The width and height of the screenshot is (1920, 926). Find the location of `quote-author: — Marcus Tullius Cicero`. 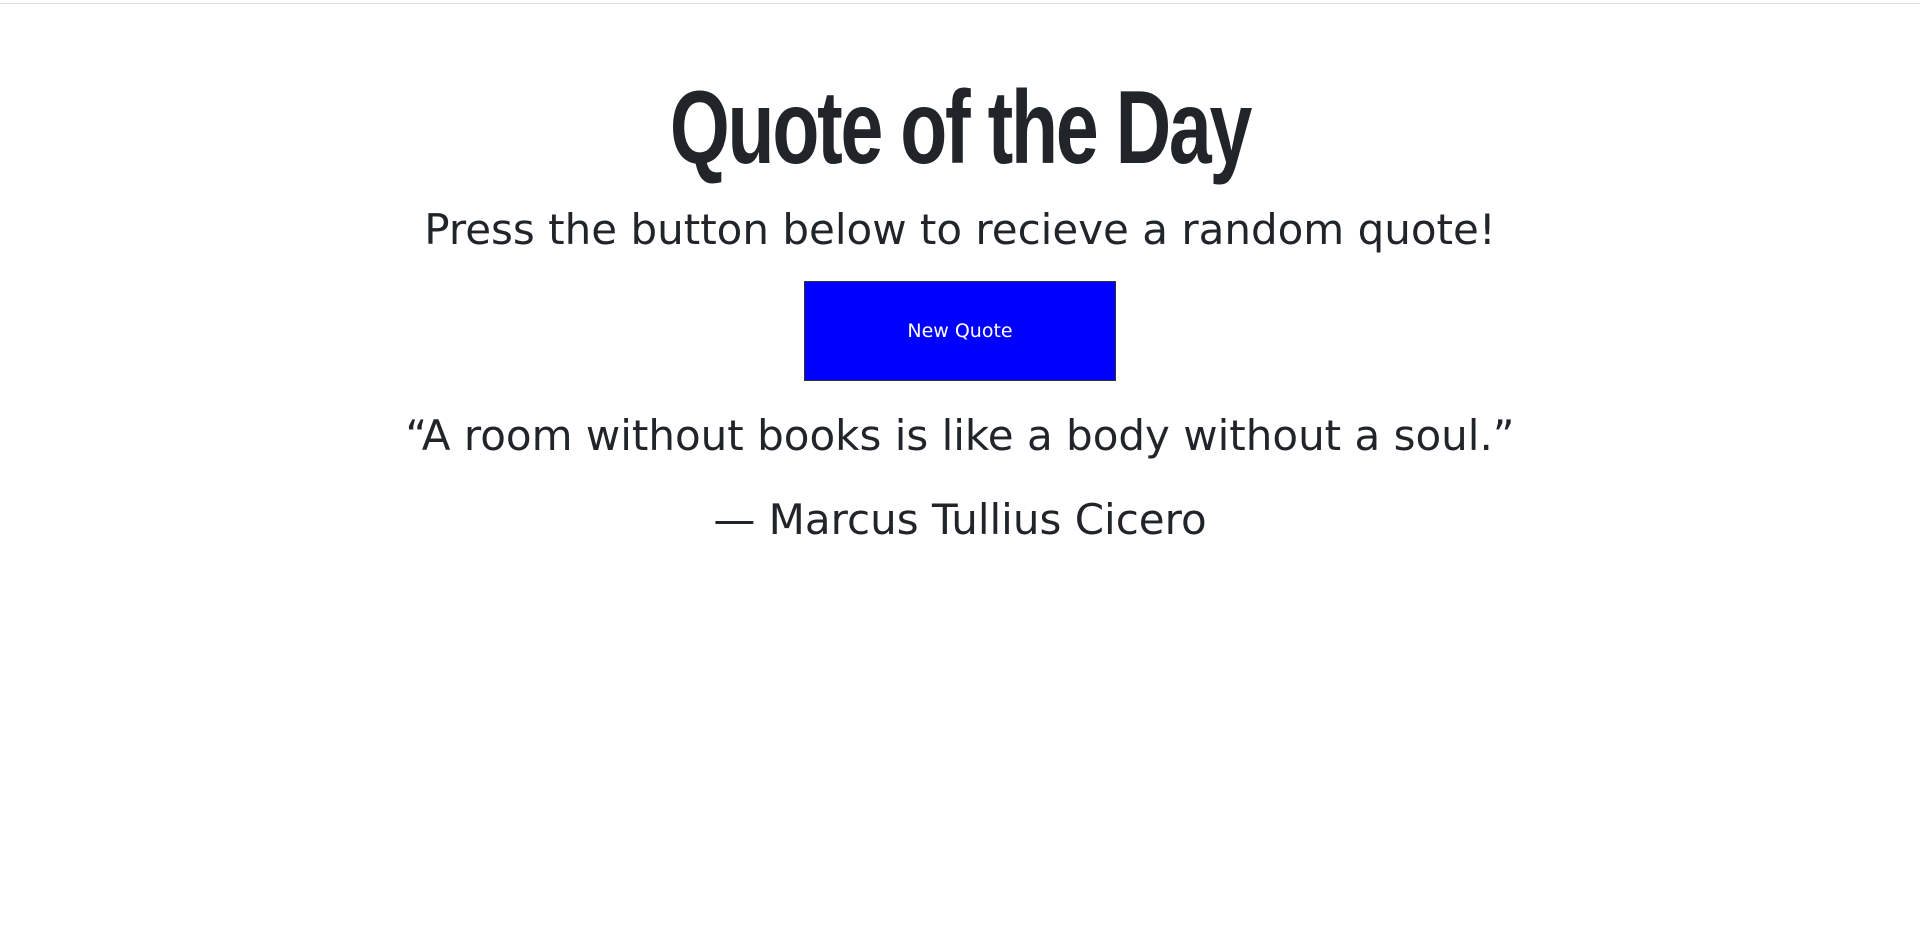

quote-author: — Marcus Tullius Cicero is located at coordinates (960, 519).